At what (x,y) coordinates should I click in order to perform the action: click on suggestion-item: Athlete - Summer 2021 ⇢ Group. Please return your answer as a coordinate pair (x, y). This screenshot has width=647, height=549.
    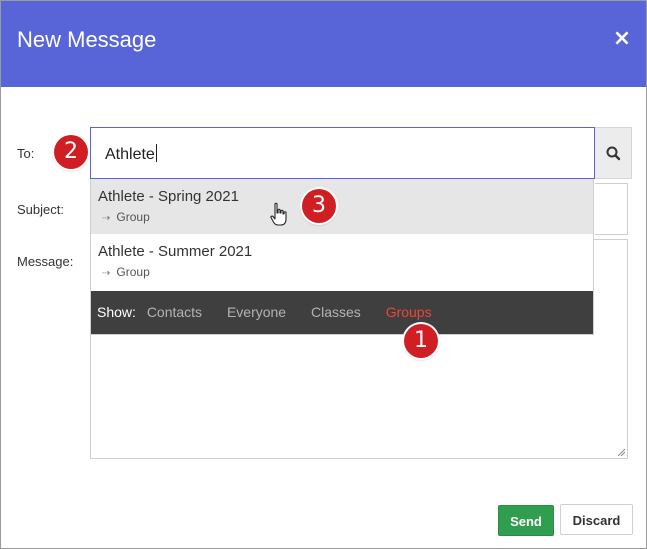
    Looking at the image, I should click on (342, 261).